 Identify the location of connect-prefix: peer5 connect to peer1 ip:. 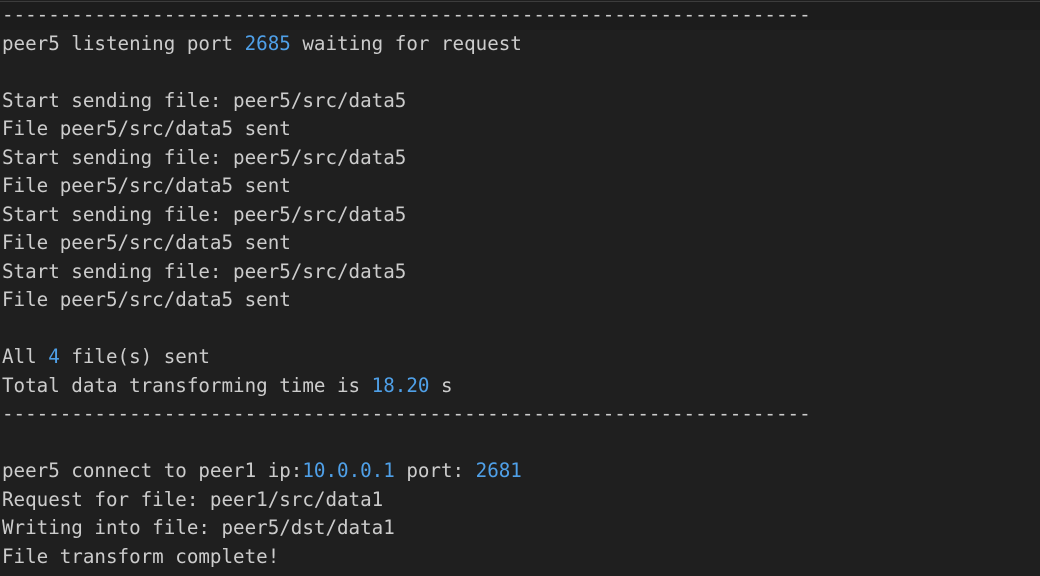
(152, 470).